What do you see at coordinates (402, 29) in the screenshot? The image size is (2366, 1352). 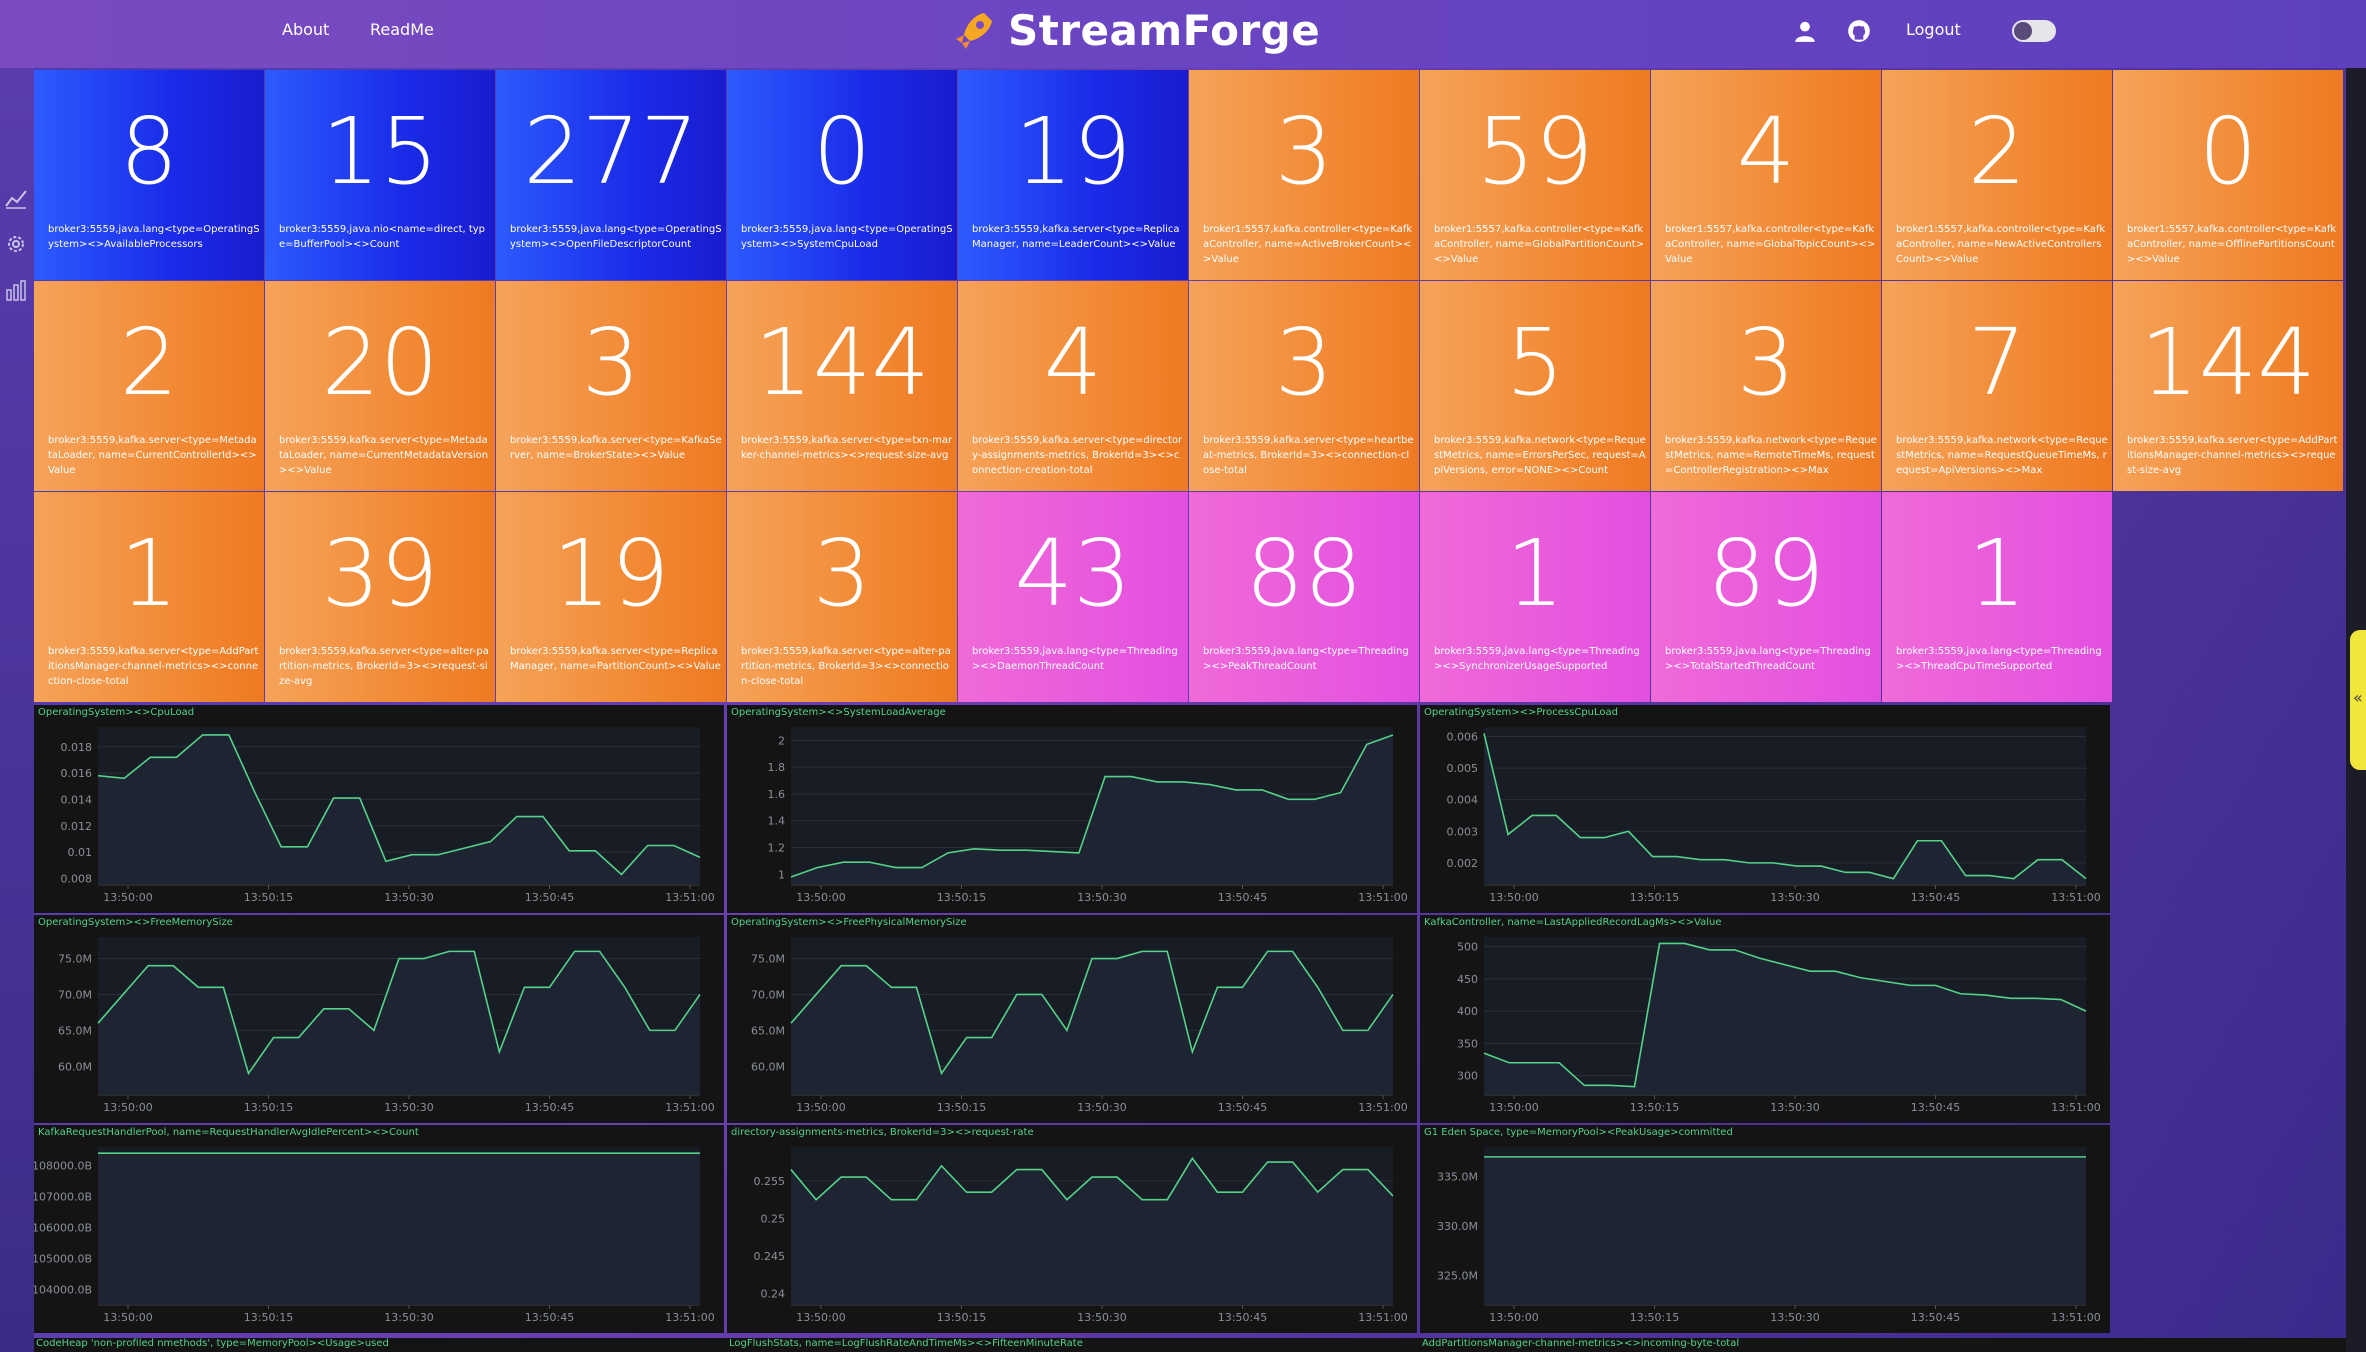 I see `nav-readme-link: ReadMe` at bounding box center [402, 29].